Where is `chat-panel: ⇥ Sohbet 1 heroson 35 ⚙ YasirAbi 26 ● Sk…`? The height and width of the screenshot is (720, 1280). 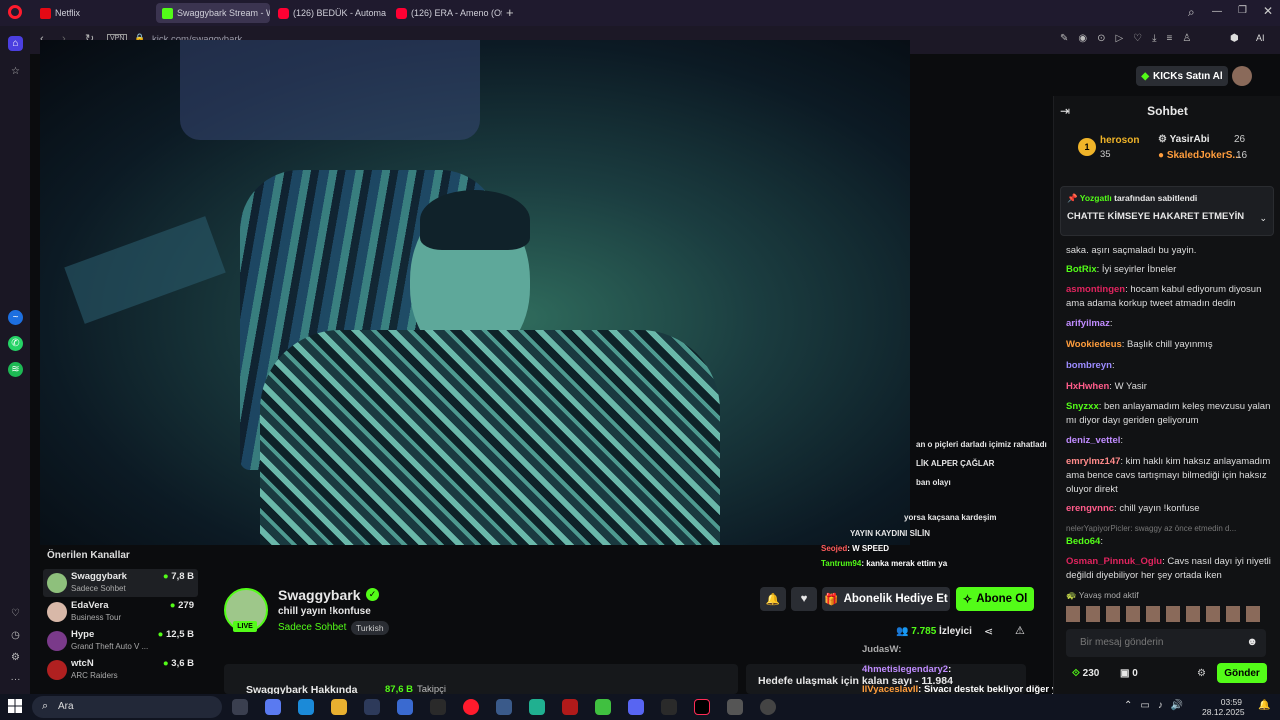
chat-panel: ⇥ Sohbet 1 heroson 35 ⚙ YasirAbi 26 ● Sk… is located at coordinates (1166, 395).